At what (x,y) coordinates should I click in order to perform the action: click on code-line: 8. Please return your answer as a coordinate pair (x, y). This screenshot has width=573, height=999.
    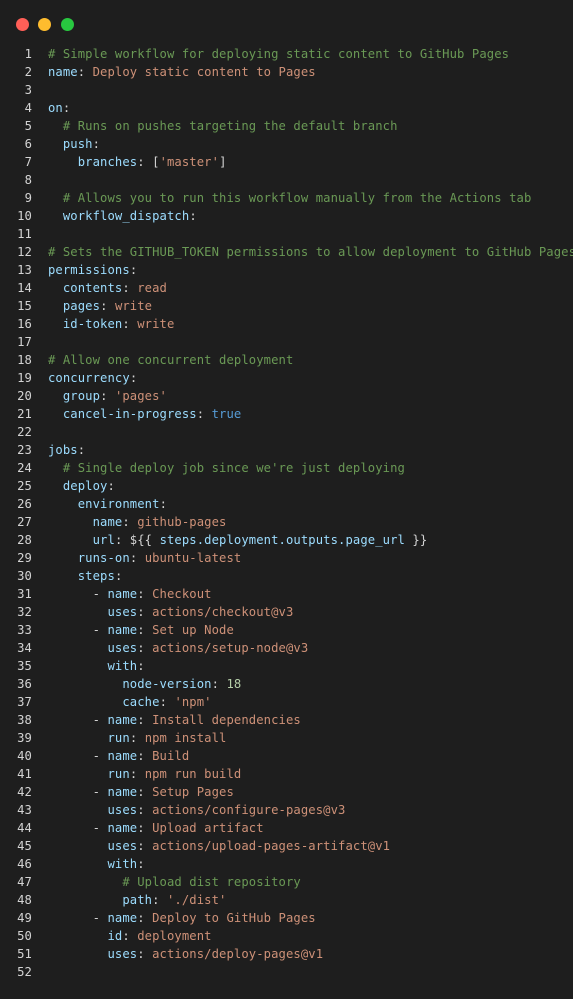
    Looking at the image, I should click on (286, 180).